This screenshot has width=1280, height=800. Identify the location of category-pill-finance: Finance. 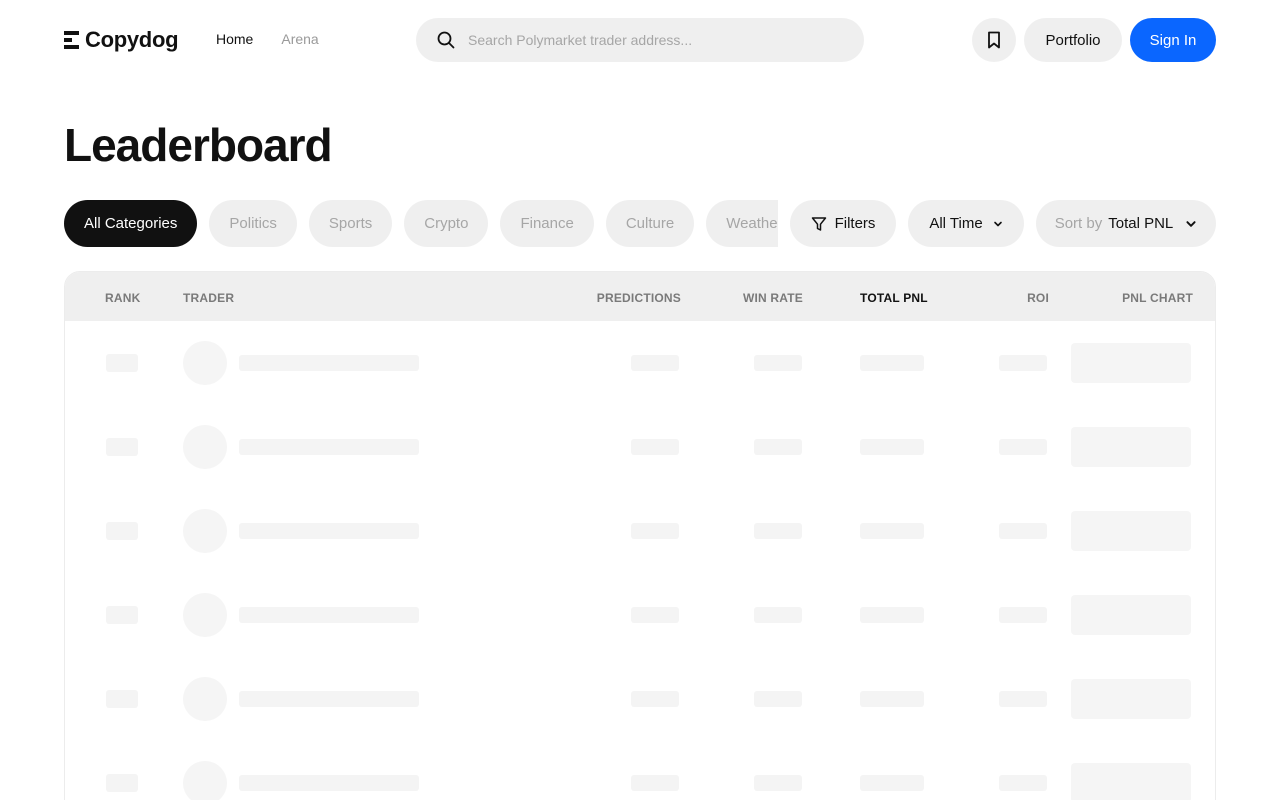
(547, 223).